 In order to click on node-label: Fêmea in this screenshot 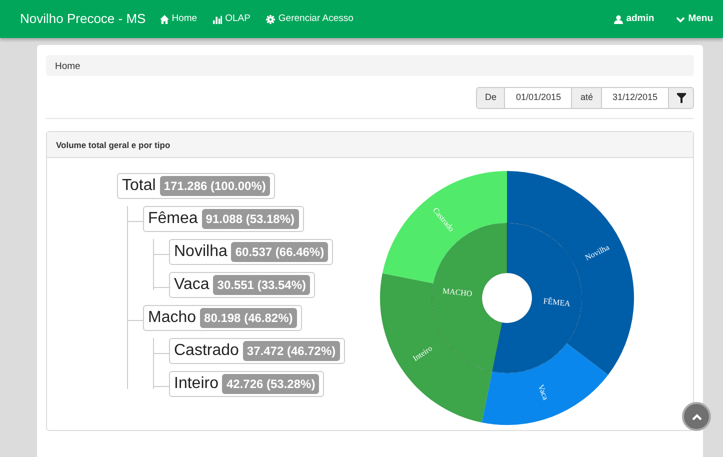, I will do `click(173, 219)`.